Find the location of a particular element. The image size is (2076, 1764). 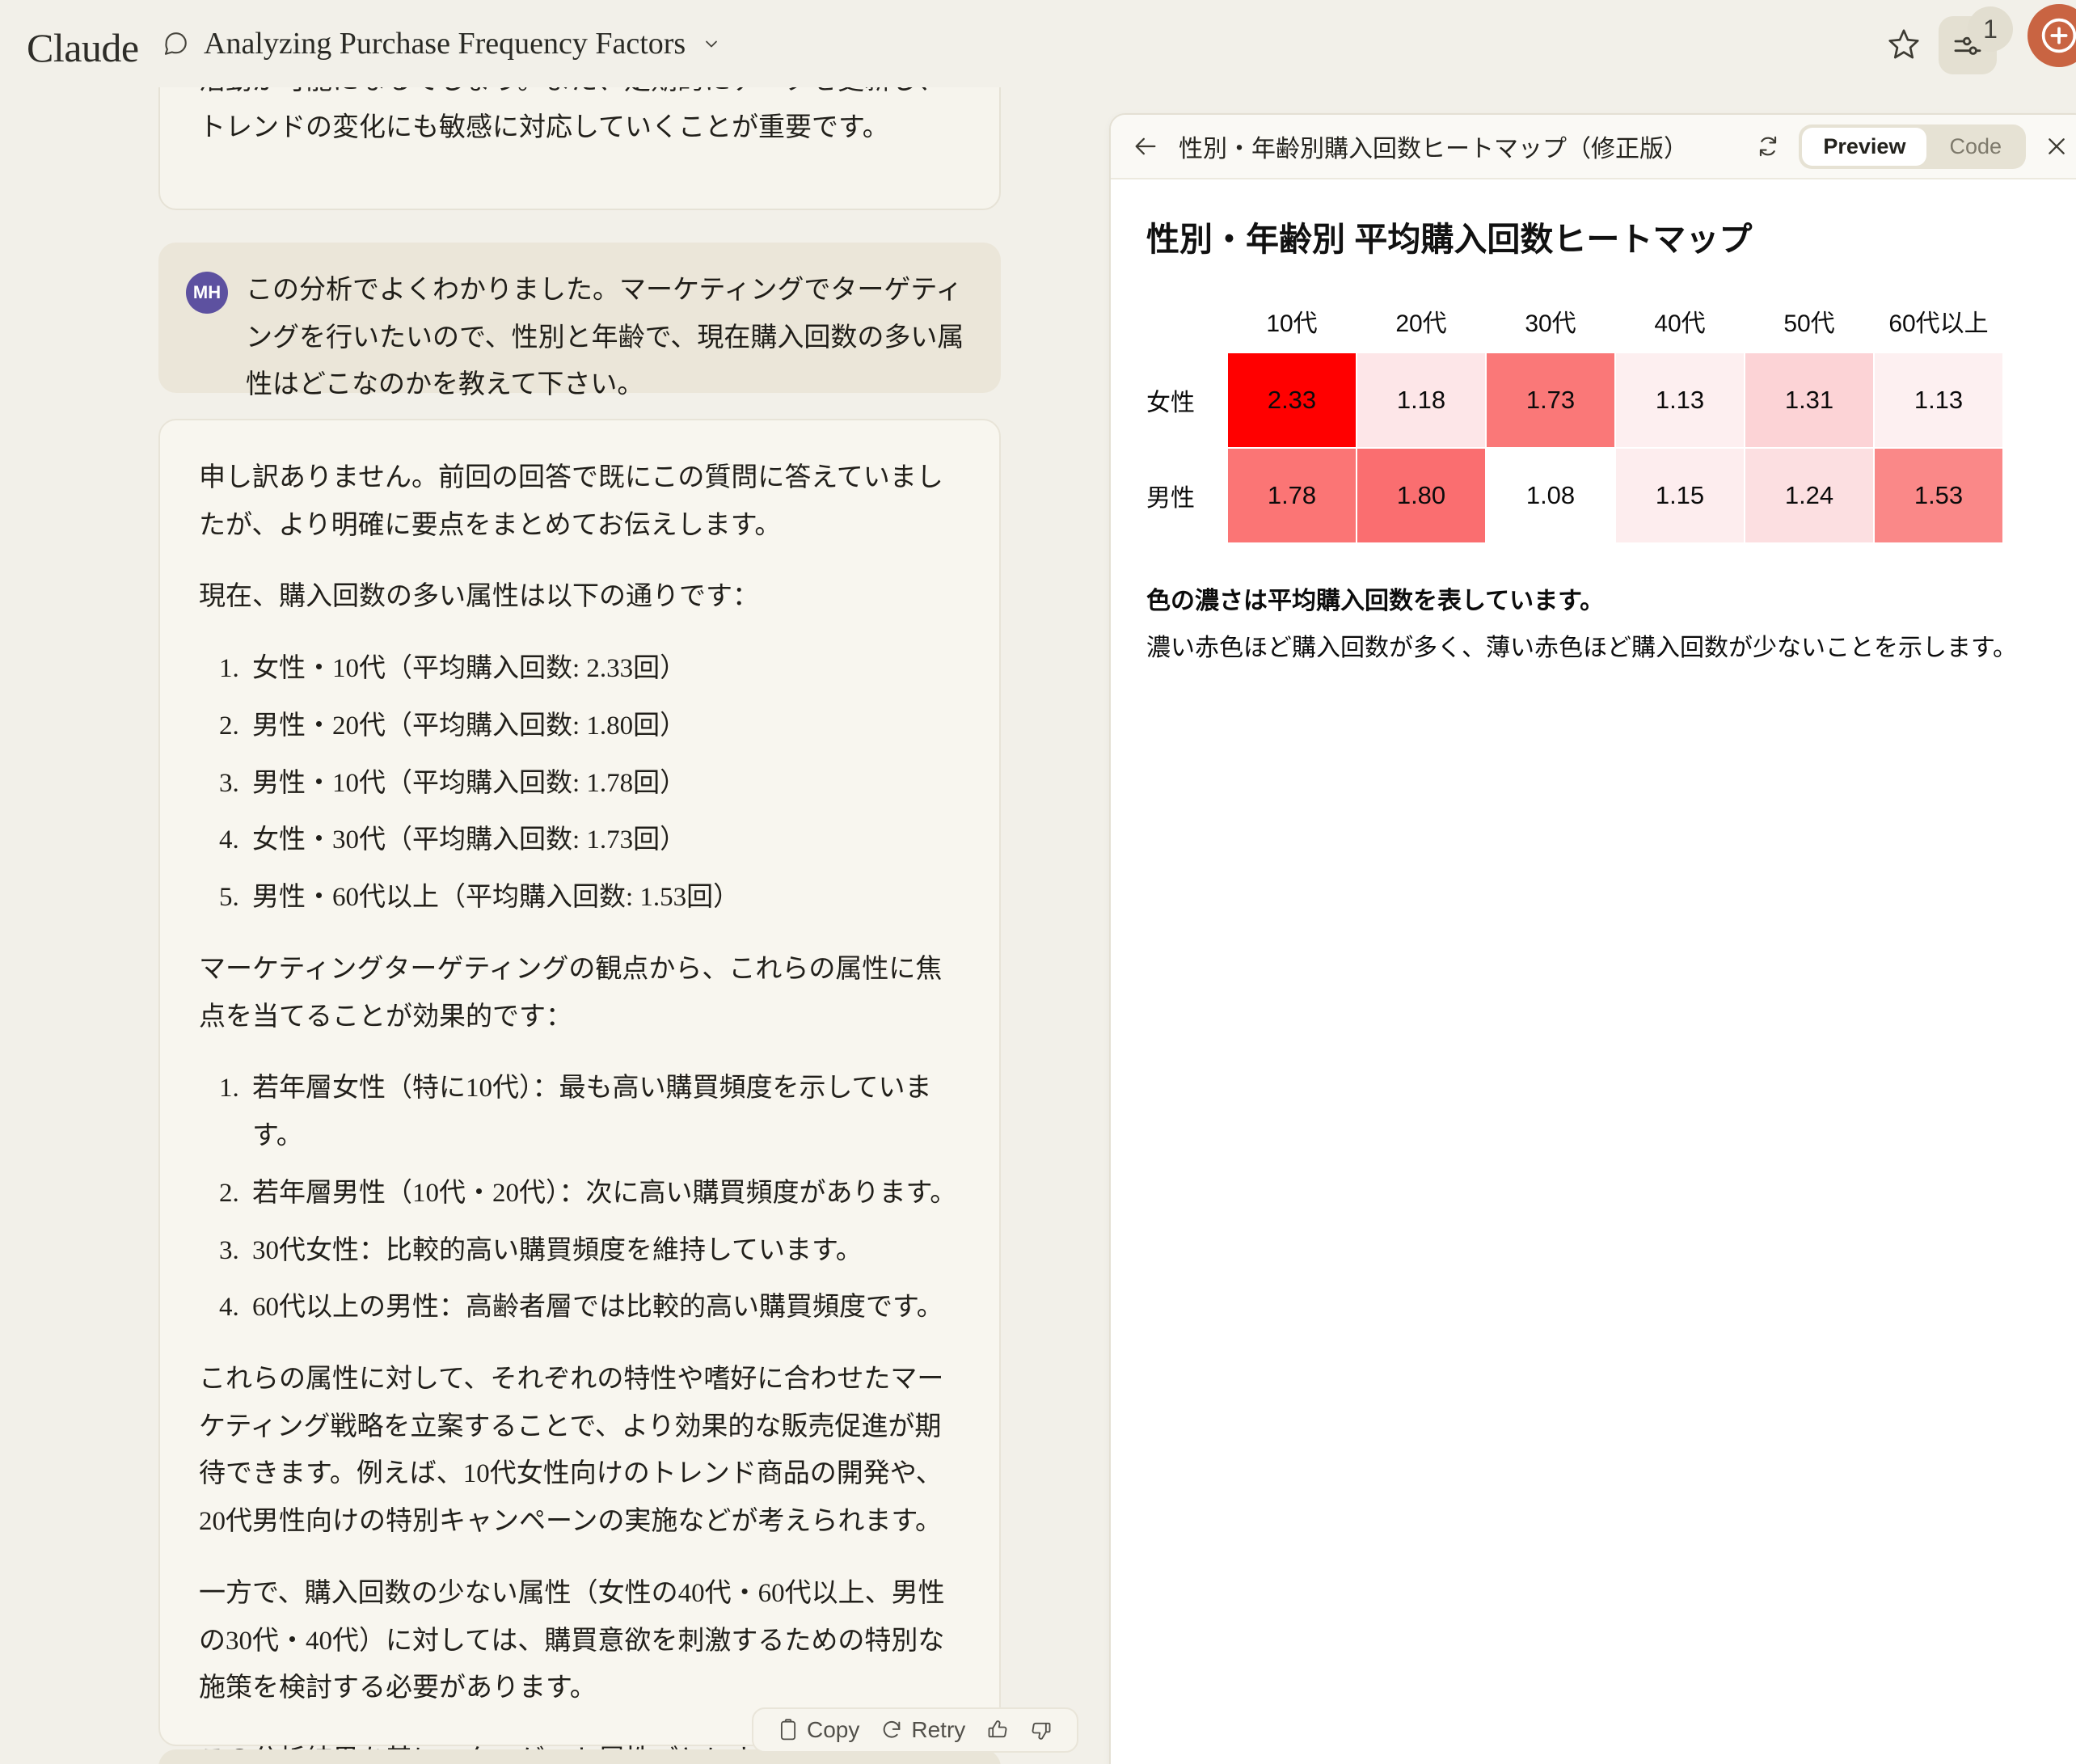

retry-button: Retry is located at coordinates (923, 1730).